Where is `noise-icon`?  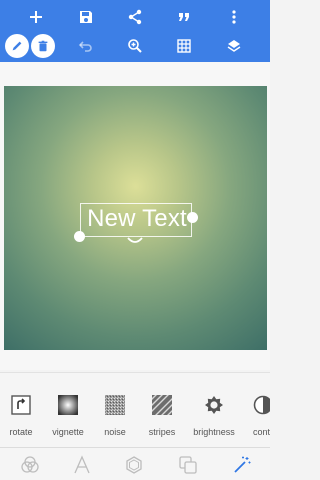 noise-icon is located at coordinates (115, 405).